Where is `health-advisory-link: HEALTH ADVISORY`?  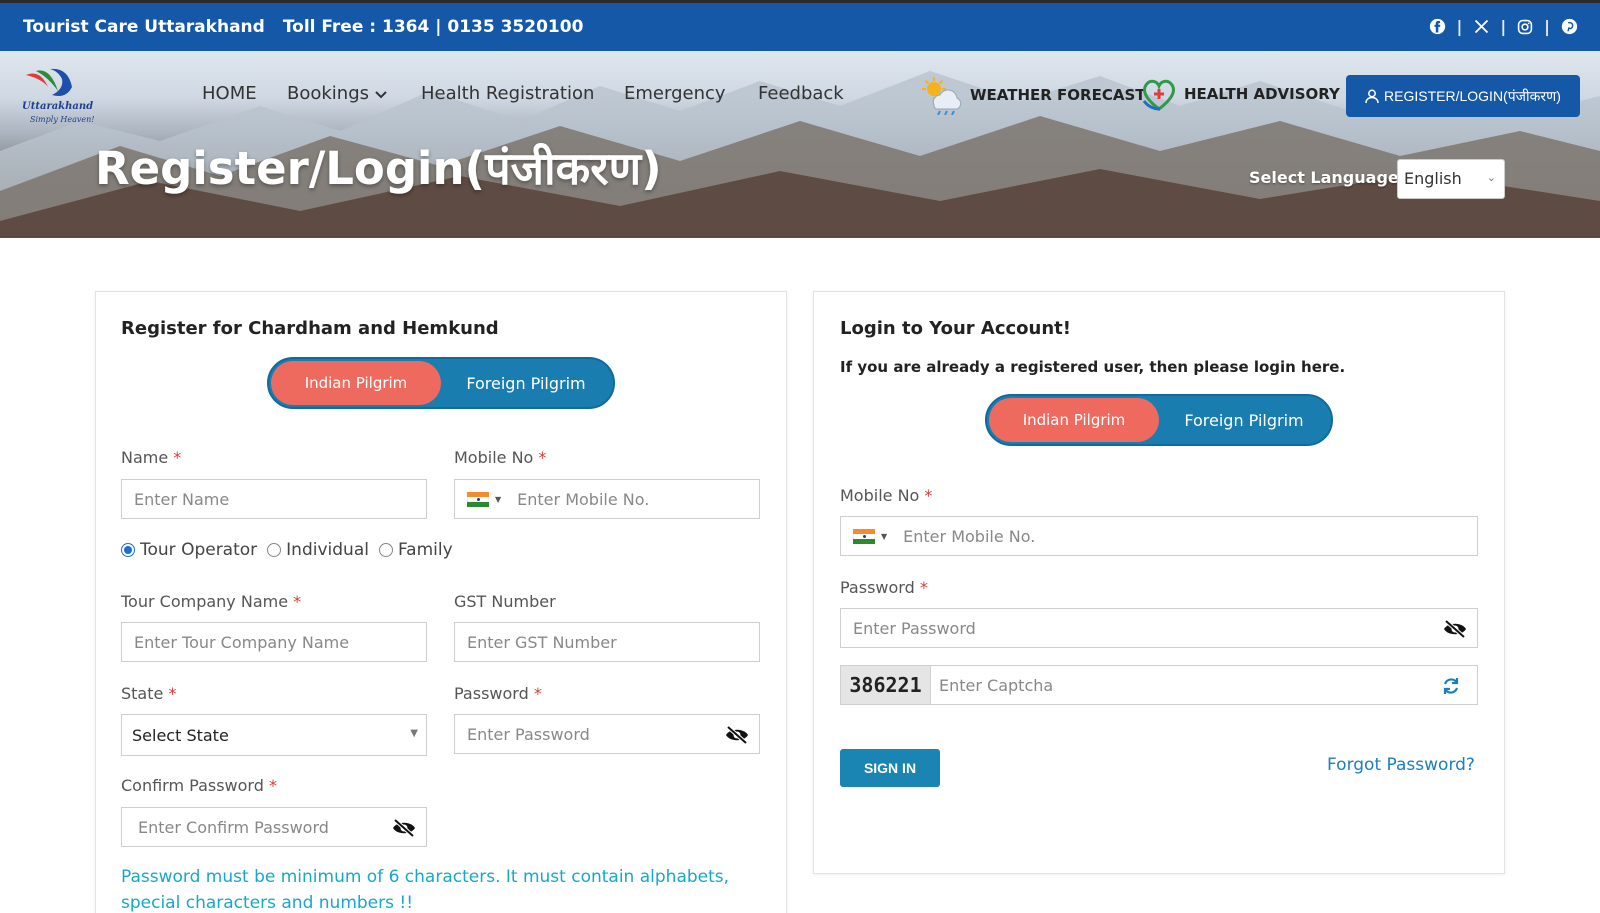 health-advisory-link: HEALTH ADVISORY is located at coordinates (1240, 94).